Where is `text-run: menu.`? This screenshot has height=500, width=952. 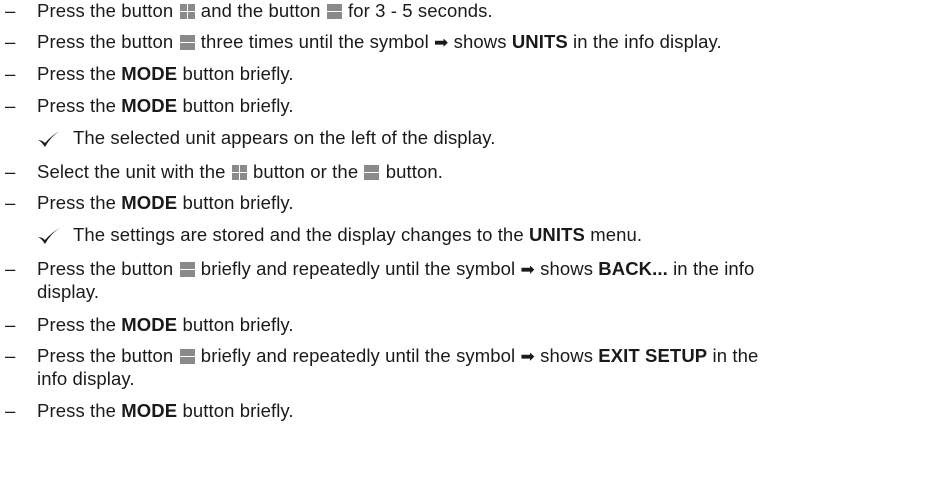 text-run: menu. is located at coordinates (613, 234).